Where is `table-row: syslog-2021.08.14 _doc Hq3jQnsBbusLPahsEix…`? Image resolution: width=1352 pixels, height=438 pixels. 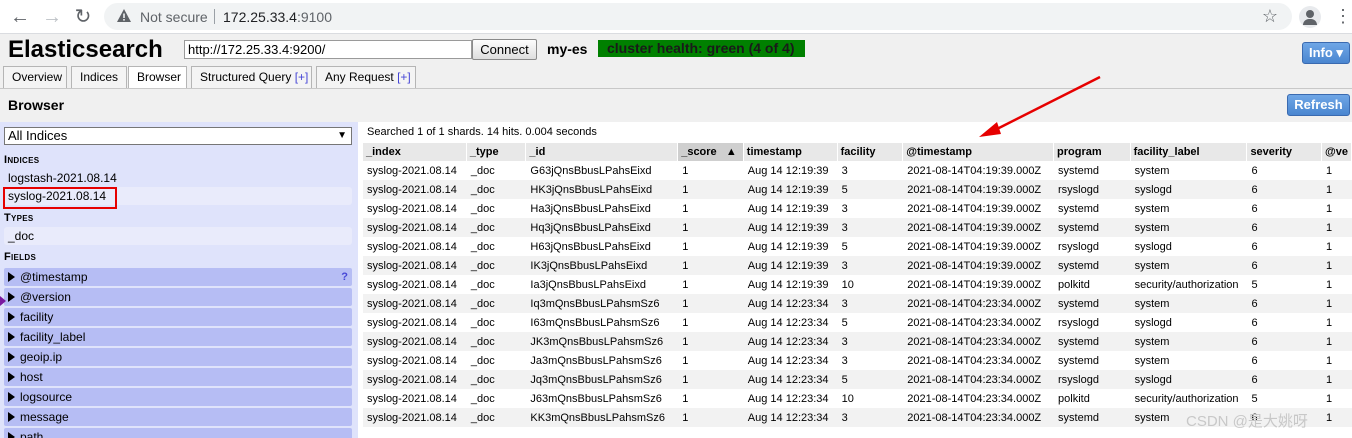 table-row: syslog-2021.08.14 _doc Hq3jQnsBbusLPahsEix… is located at coordinates (857, 227).